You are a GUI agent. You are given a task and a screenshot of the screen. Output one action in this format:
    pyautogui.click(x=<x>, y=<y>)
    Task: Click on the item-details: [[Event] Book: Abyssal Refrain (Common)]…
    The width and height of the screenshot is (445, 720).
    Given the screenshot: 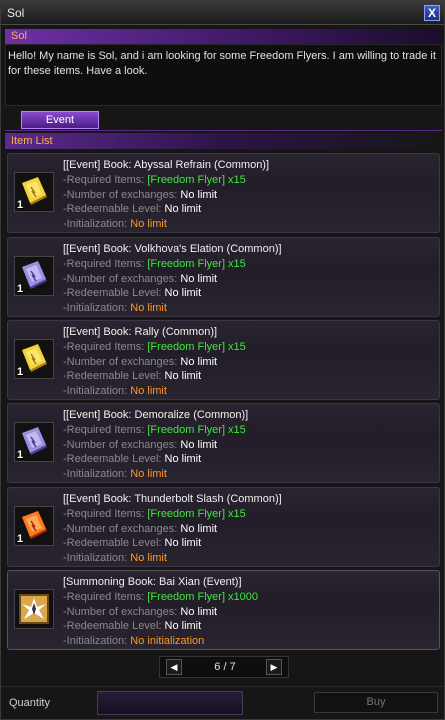 What is the action you would take?
    pyautogui.click(x=248, y=195)
    